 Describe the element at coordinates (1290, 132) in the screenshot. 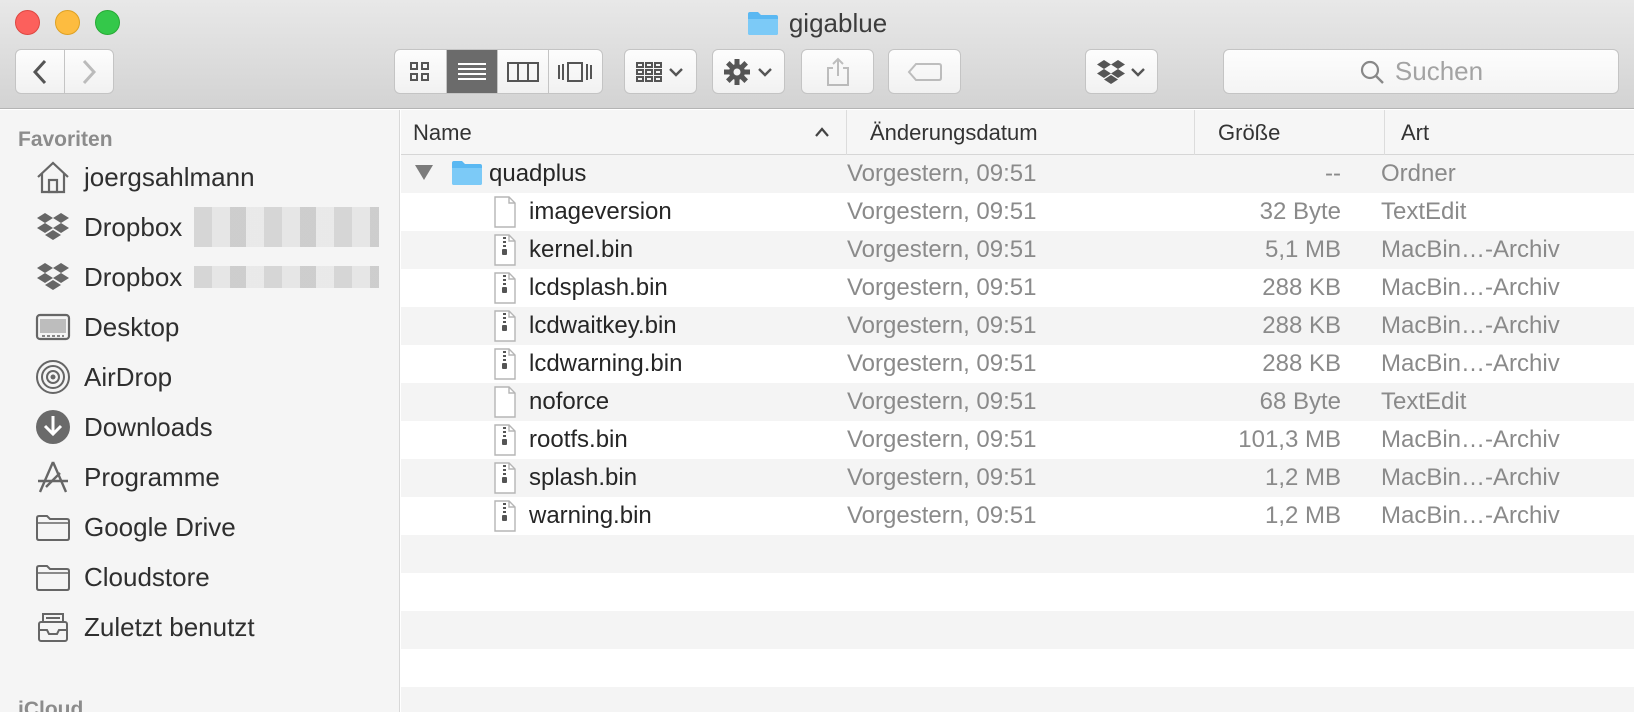

I see `column-header-size: Größe` at that location.